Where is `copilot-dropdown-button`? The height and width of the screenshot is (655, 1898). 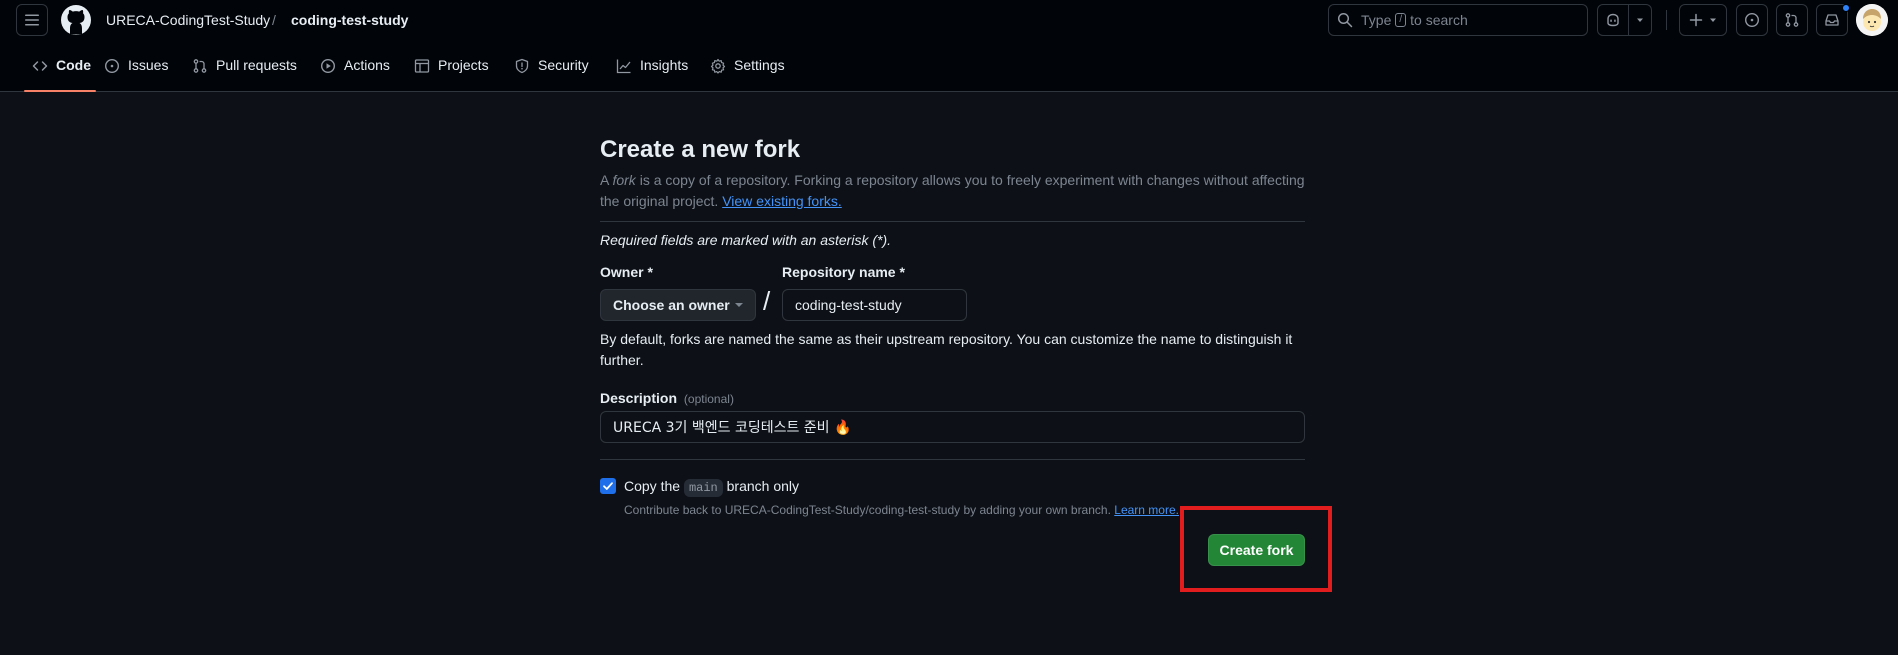
copilot-dropdown-button is located at coordinates (1640, 20).